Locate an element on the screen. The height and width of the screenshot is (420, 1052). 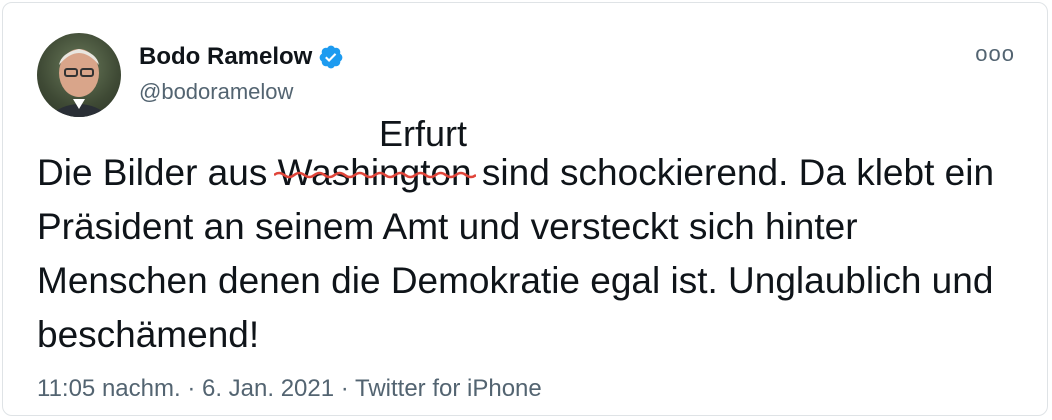
profile-photo-icon is located at coordinates (79, 83).